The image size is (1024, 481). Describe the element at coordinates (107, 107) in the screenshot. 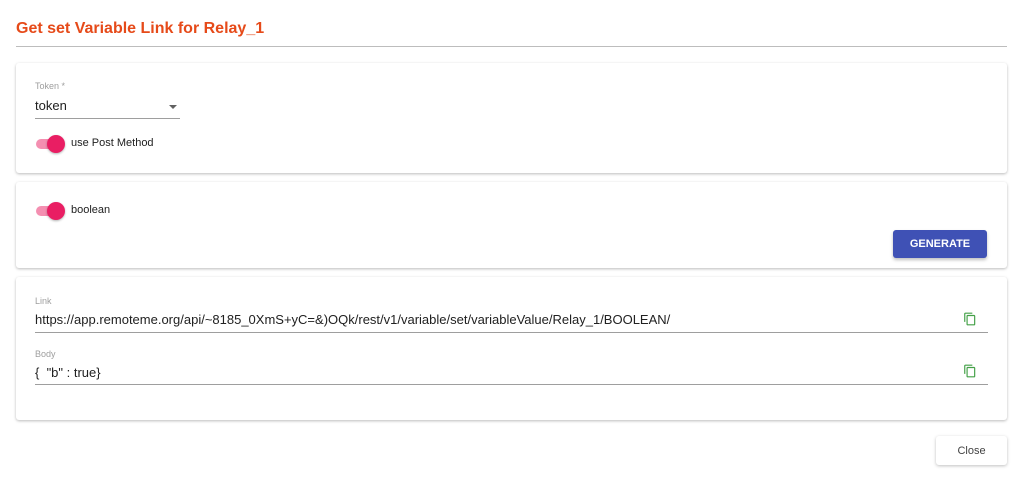

I see `token-select: token` at that location.